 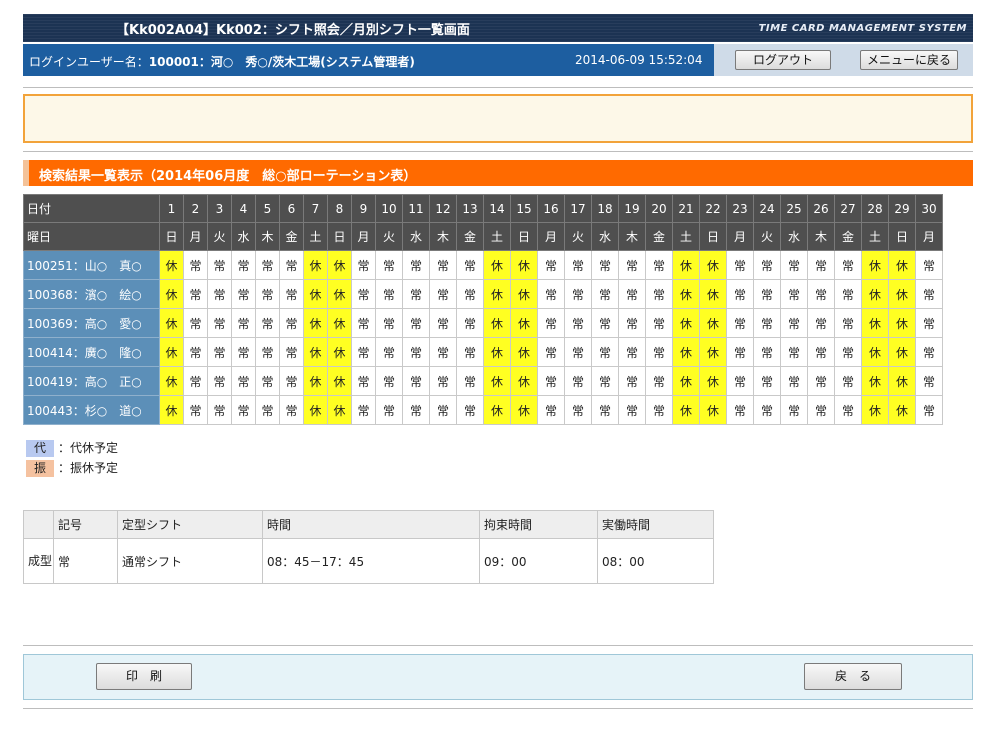 What do you see at coordinates (85, 561) in the screenshot?
I see `shift-mark: 常` at bounding box center [85, 561].